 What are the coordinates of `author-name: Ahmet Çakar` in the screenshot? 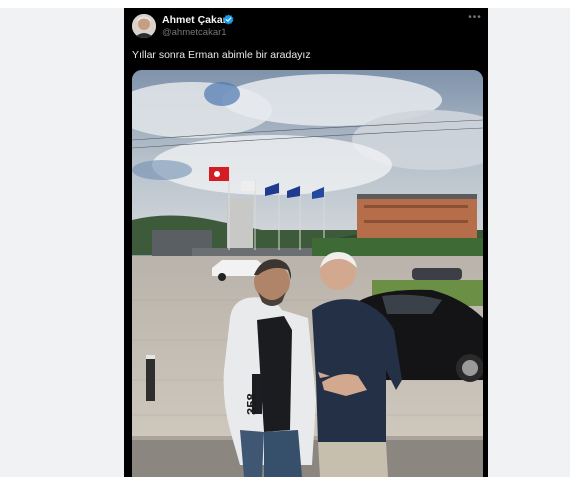 It's located at (194, 20).